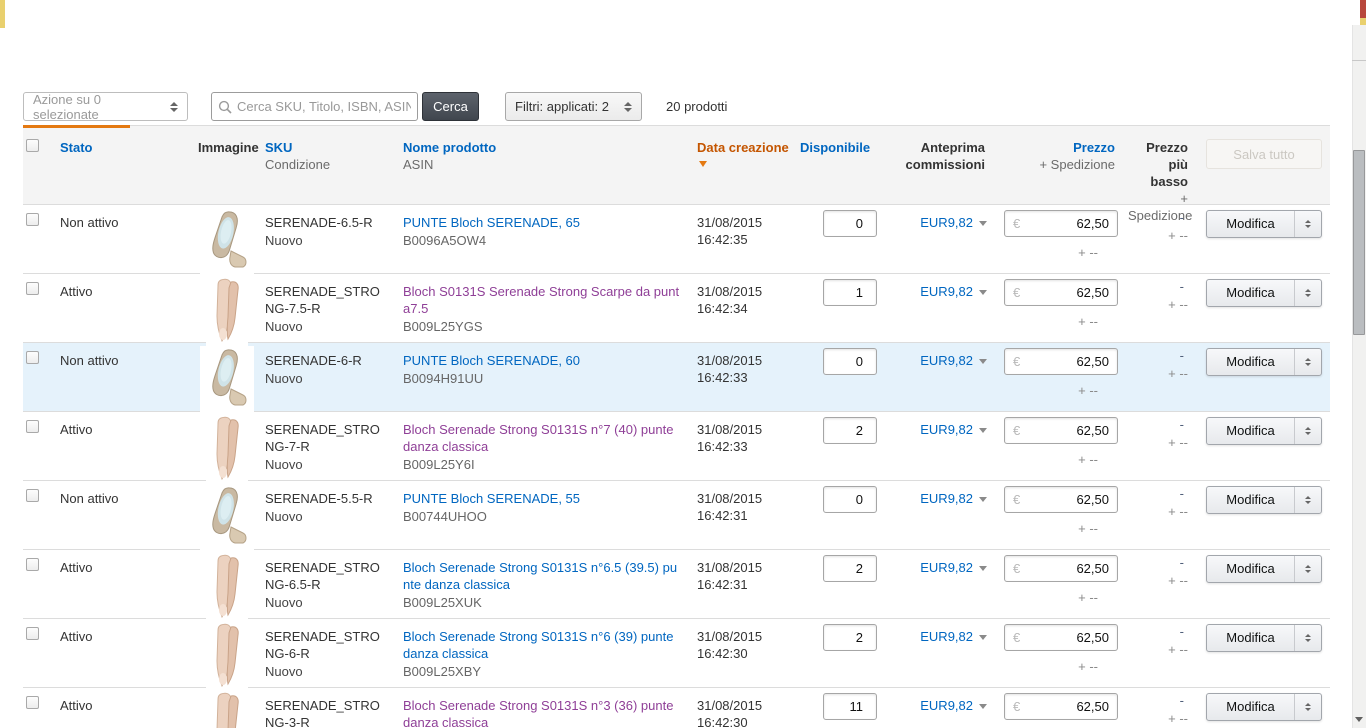 This screenshot has width=1366, height=728. Describe the element at coordinates (1077, 164) in the screenshot. I see `header-prezzo-spedizione: + Spedizione` at that location.